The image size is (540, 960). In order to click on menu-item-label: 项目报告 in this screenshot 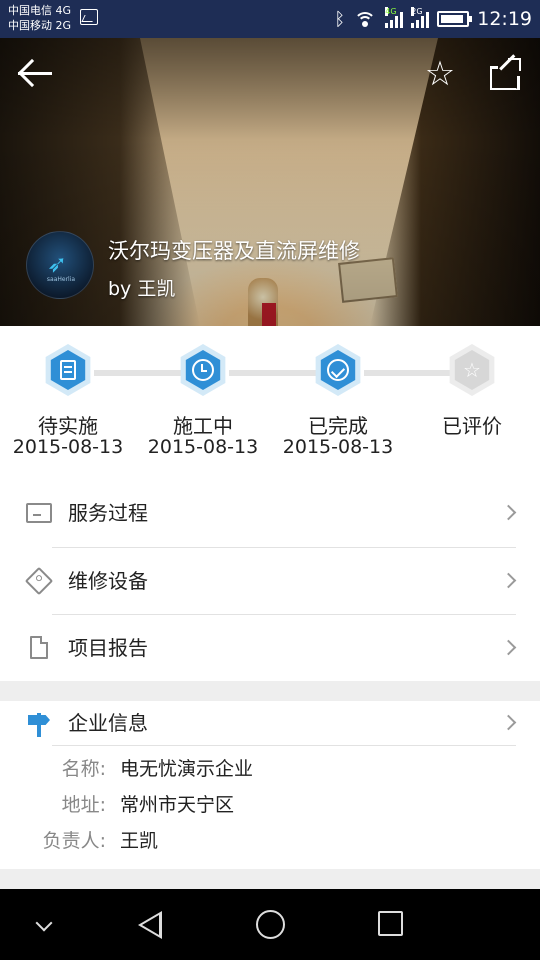, I will do `click(108, 648)`.